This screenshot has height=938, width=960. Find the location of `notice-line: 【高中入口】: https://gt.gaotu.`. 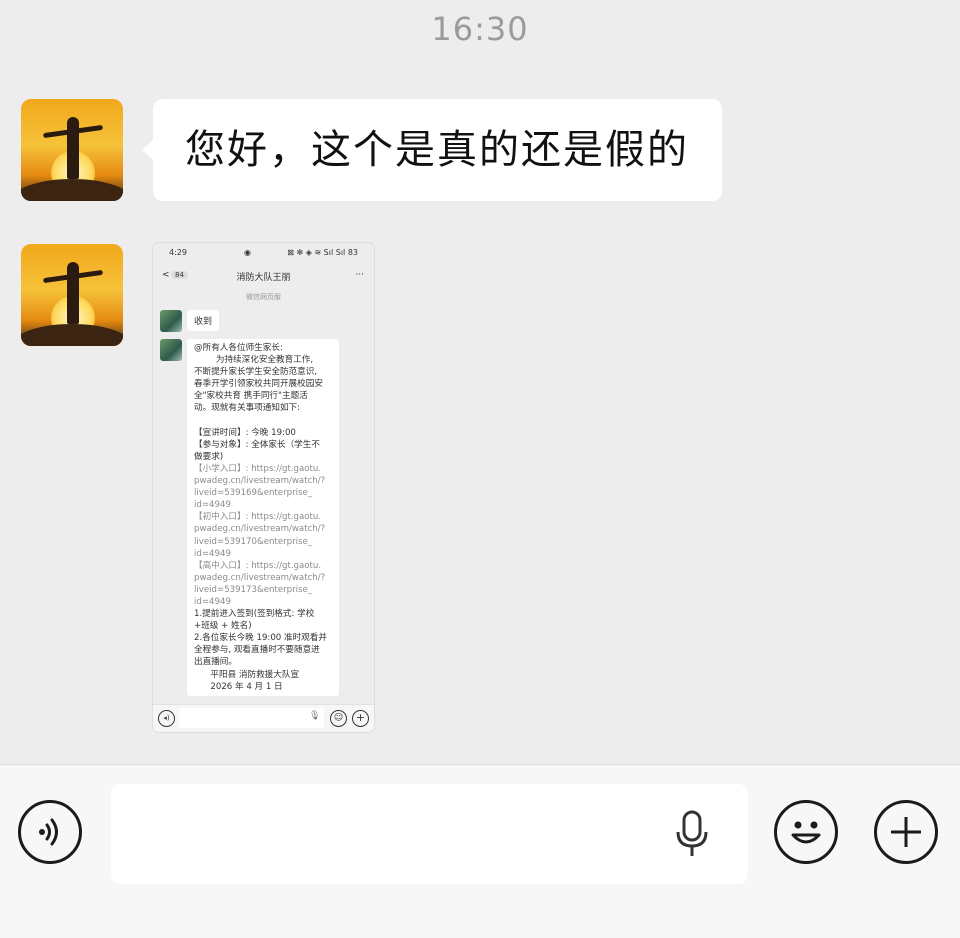

notice-line: 【高中入口】: https://gt.gaotu. is located at coordinates (258, 565).